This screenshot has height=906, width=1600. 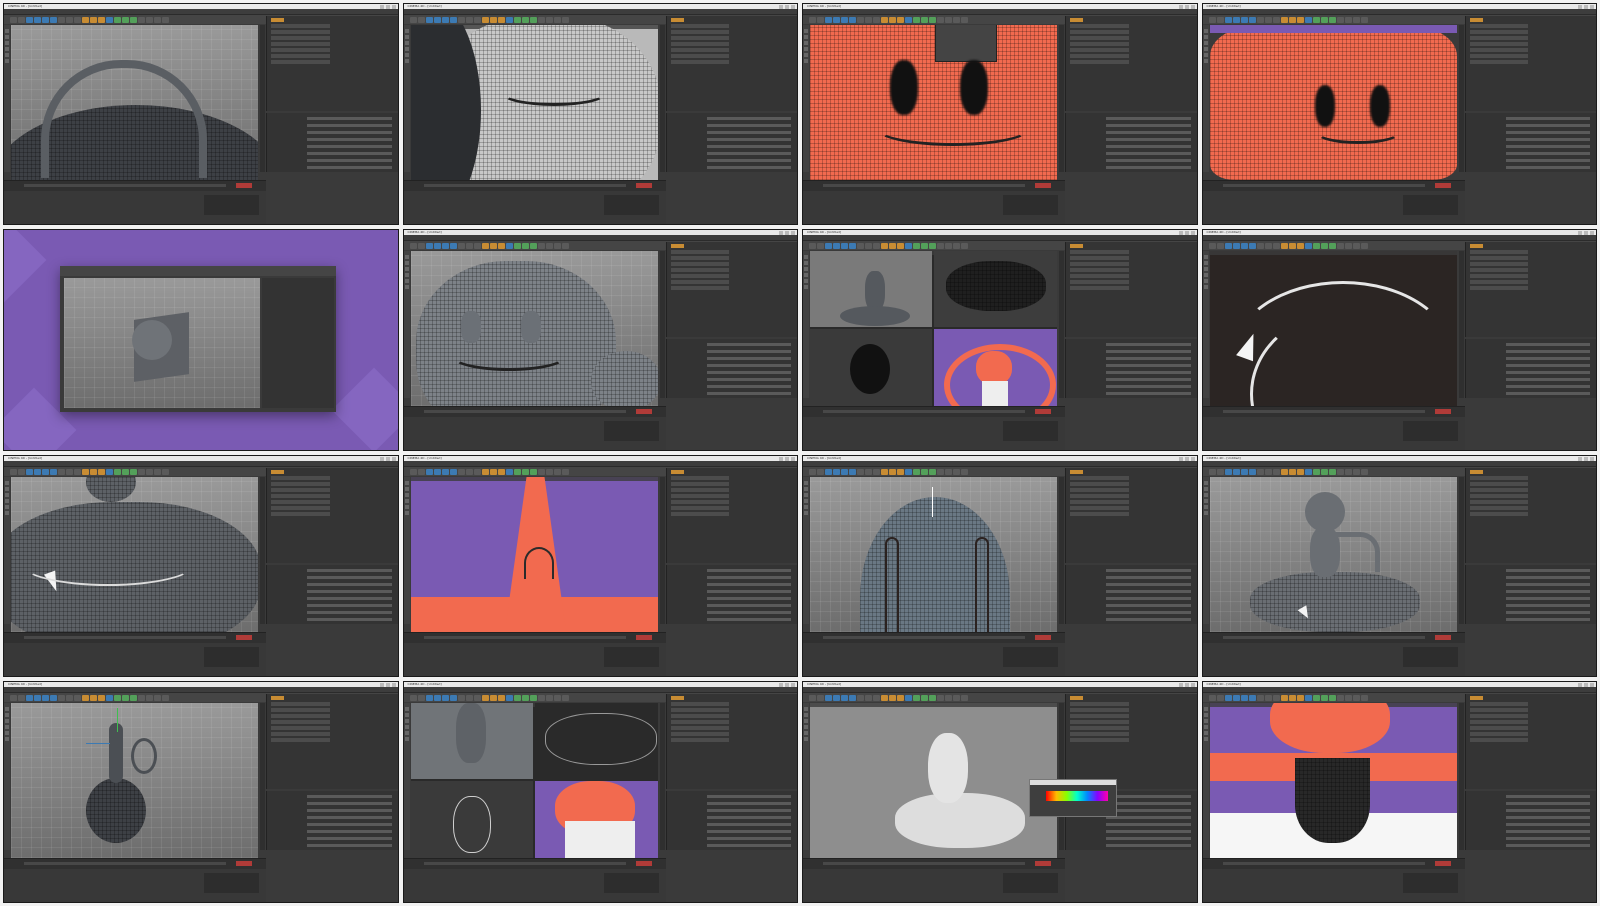 What do you see at coordinates (860, 697) in the screenshot?
I see `axis-x-icon` at bounding box center [860, 697].